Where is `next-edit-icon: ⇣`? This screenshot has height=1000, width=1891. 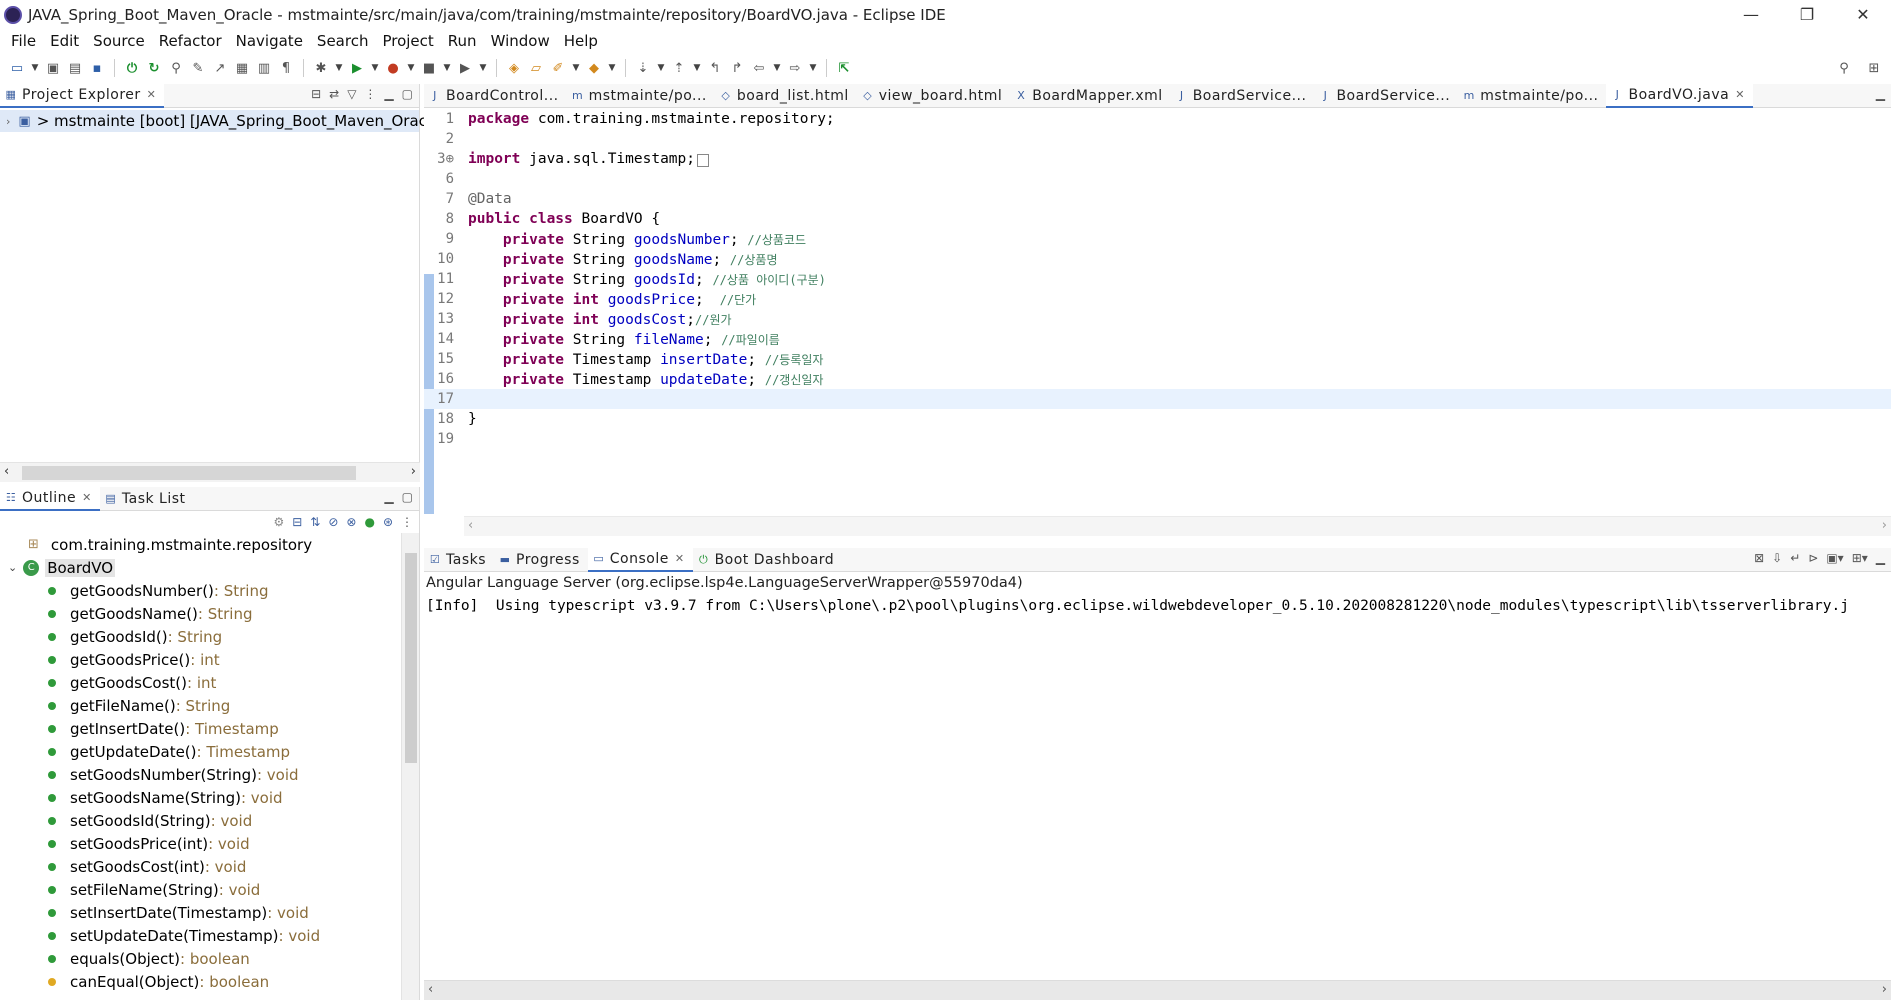 next-edit-icon: ⇣ is located at coordinates (643, 68).